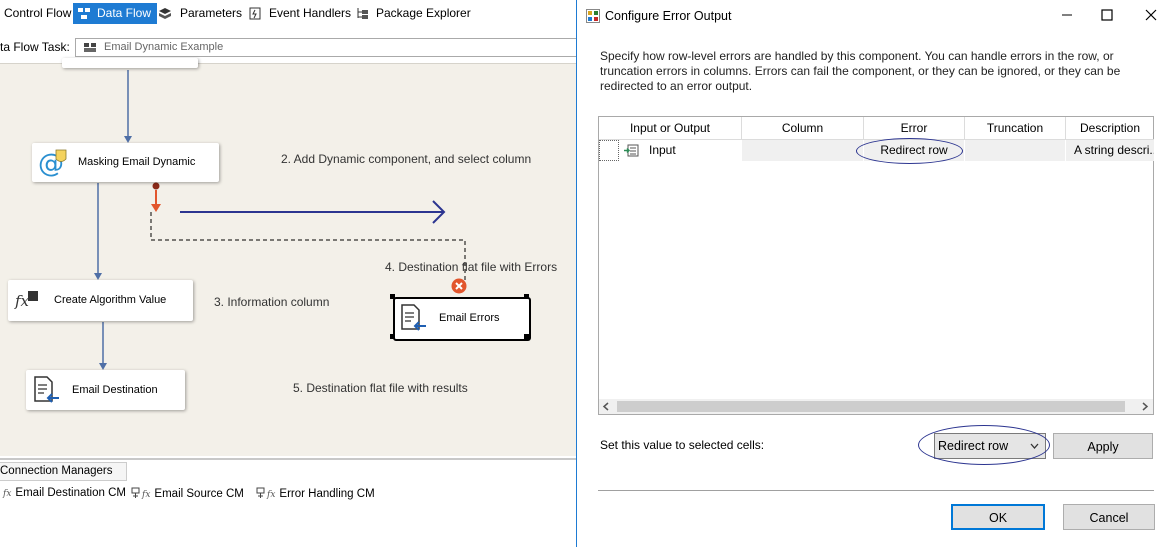 The width and height of the screenshot is (1173, 549). Describe the element at coordinates (876, 490) in the screenshot. I see `separator` at that location.